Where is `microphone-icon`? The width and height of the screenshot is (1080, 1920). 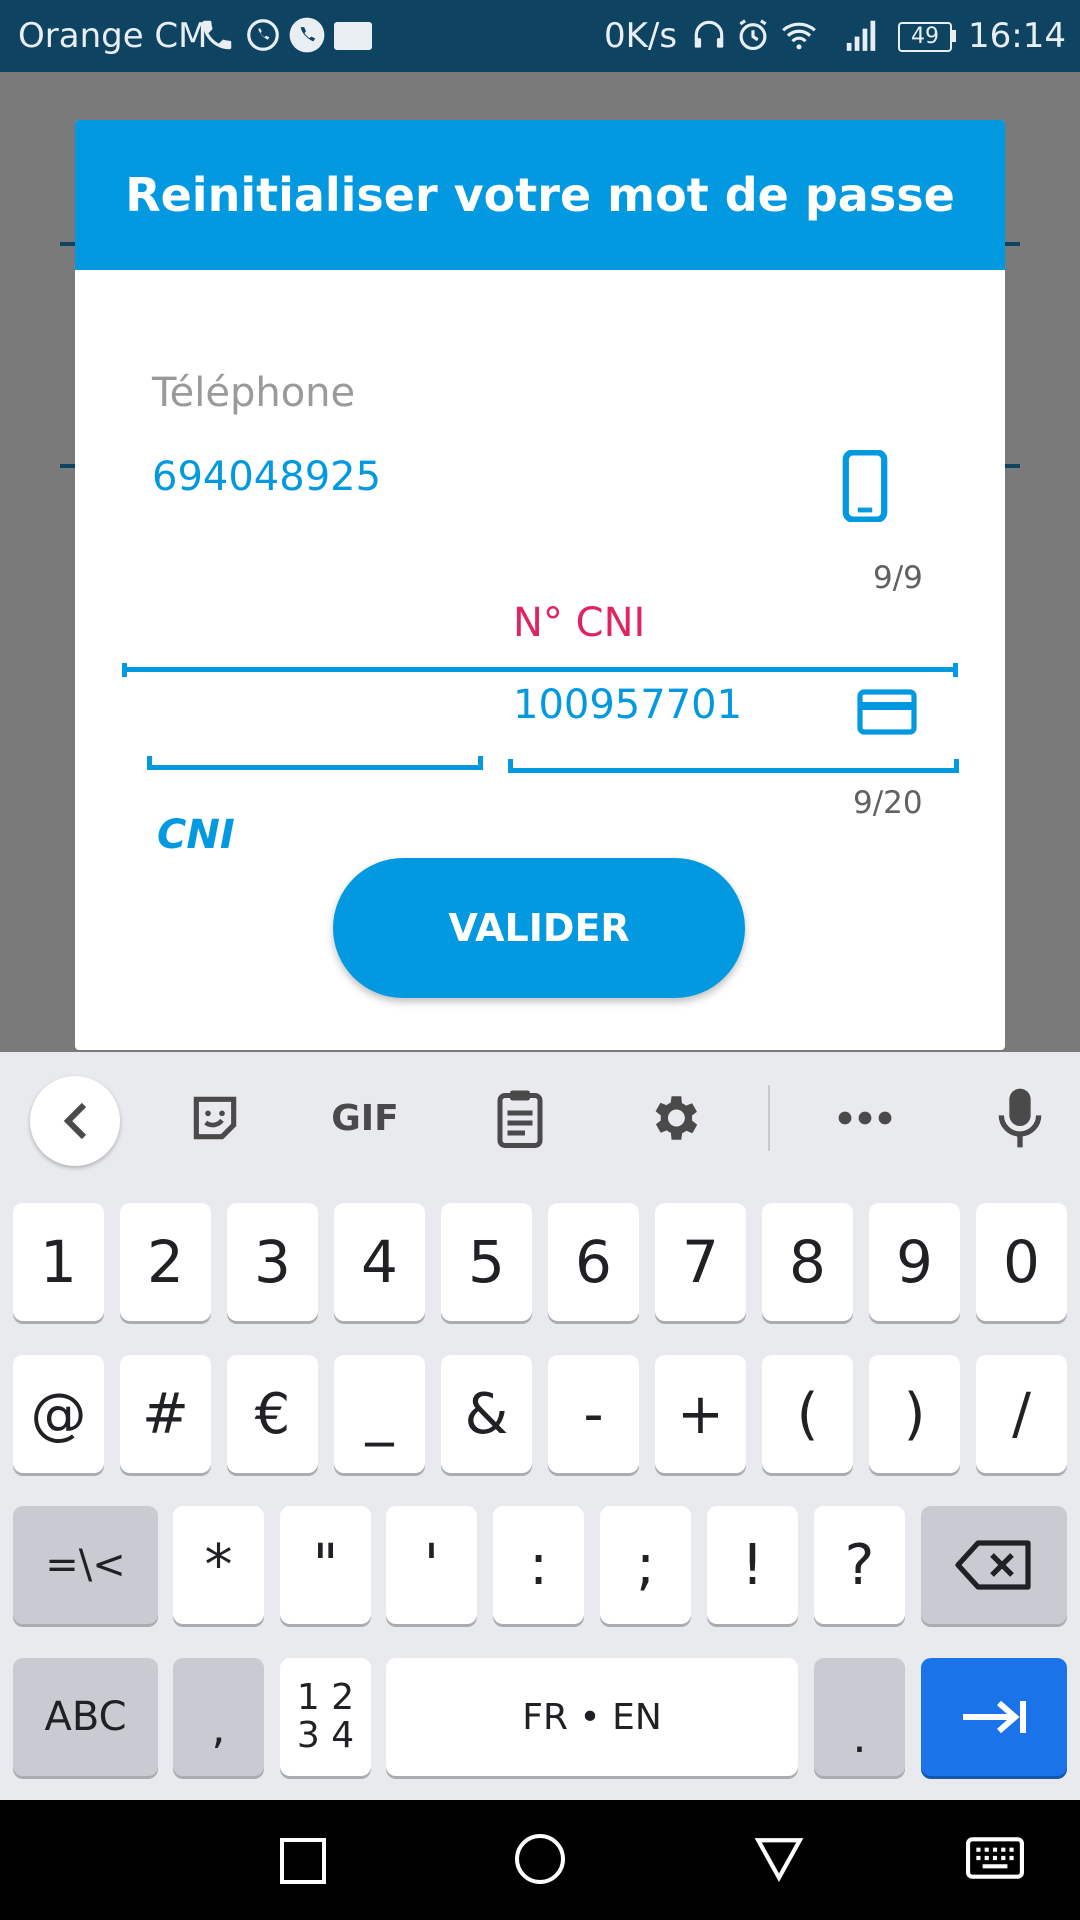 microphone-icon is located at coordinates (1020, 1118).